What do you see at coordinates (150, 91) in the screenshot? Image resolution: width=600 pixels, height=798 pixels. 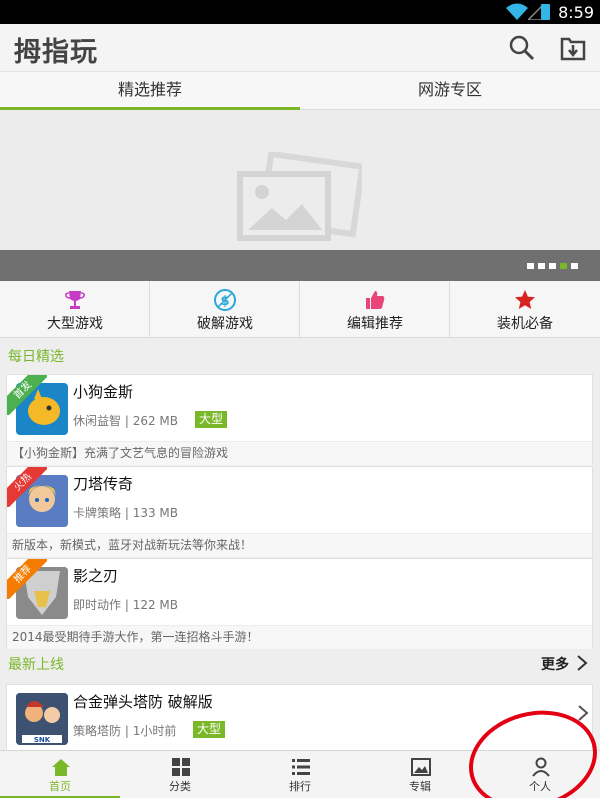 I see `tab-featured: 精选推荐` at bounding box center [150, 91].